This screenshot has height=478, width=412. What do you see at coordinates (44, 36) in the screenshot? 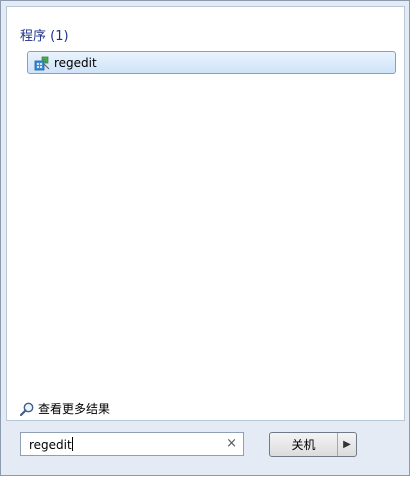
I see `section-header-programs: 程序 (1)` at bounding box center [44, 36].